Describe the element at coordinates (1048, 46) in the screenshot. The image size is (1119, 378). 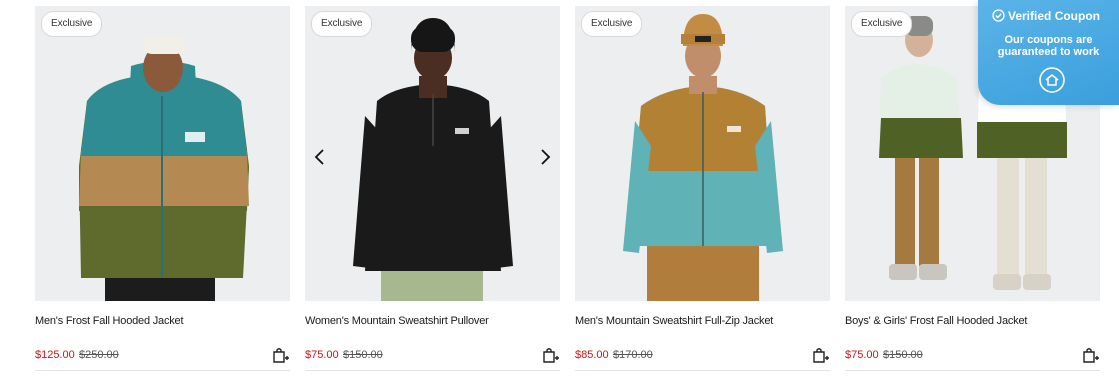
I see `coupon-subtitle: Our coupons are guaranteed to work` at that location.